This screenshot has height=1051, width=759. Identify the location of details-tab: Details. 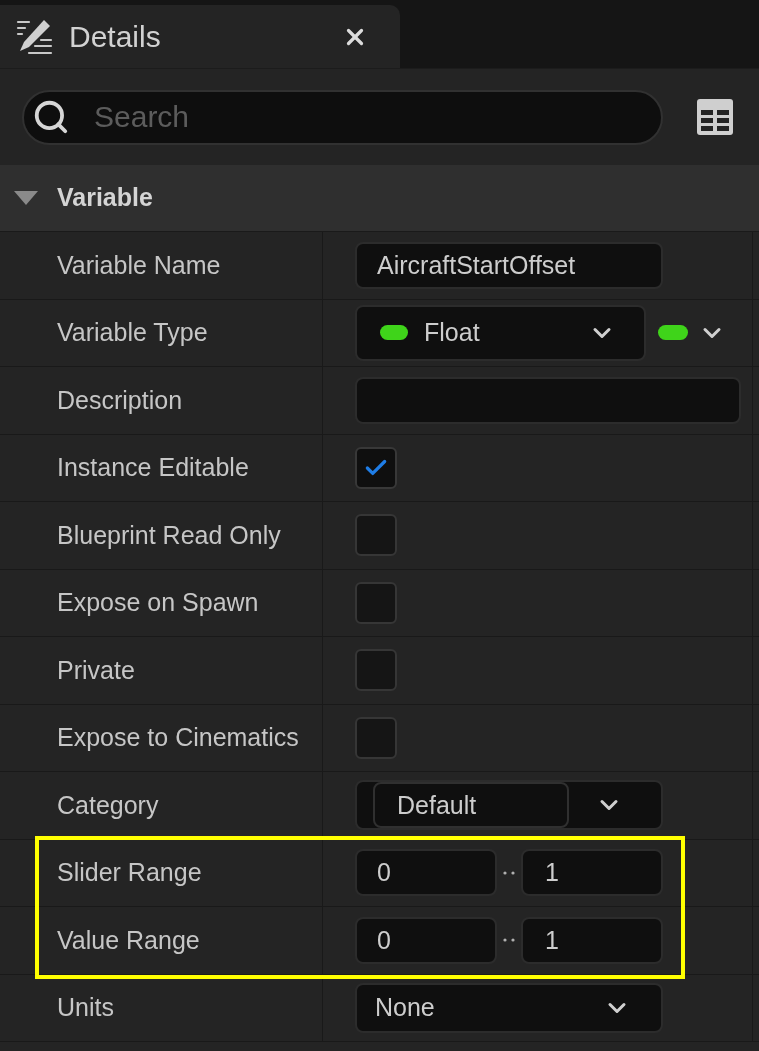
(200, 36).